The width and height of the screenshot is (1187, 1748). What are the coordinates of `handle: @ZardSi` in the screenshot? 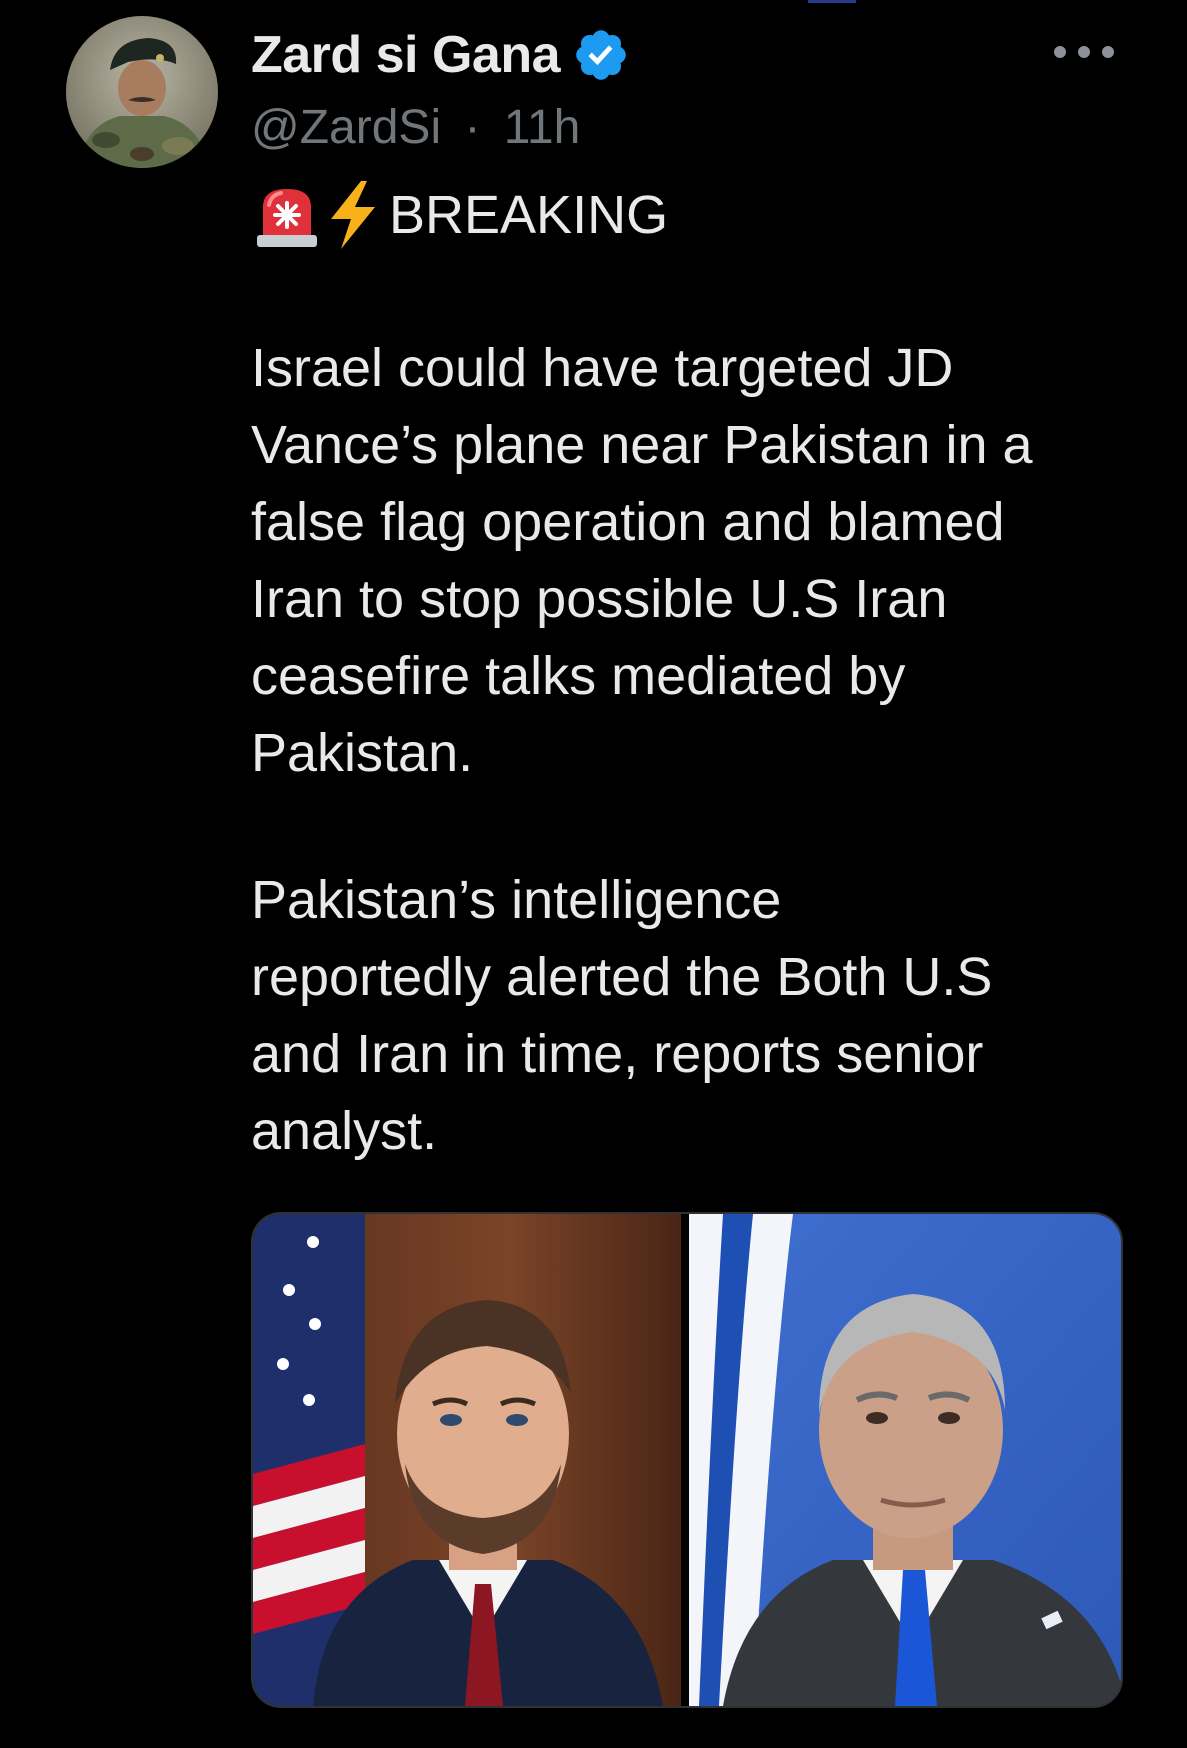 It's located at (346, 127).